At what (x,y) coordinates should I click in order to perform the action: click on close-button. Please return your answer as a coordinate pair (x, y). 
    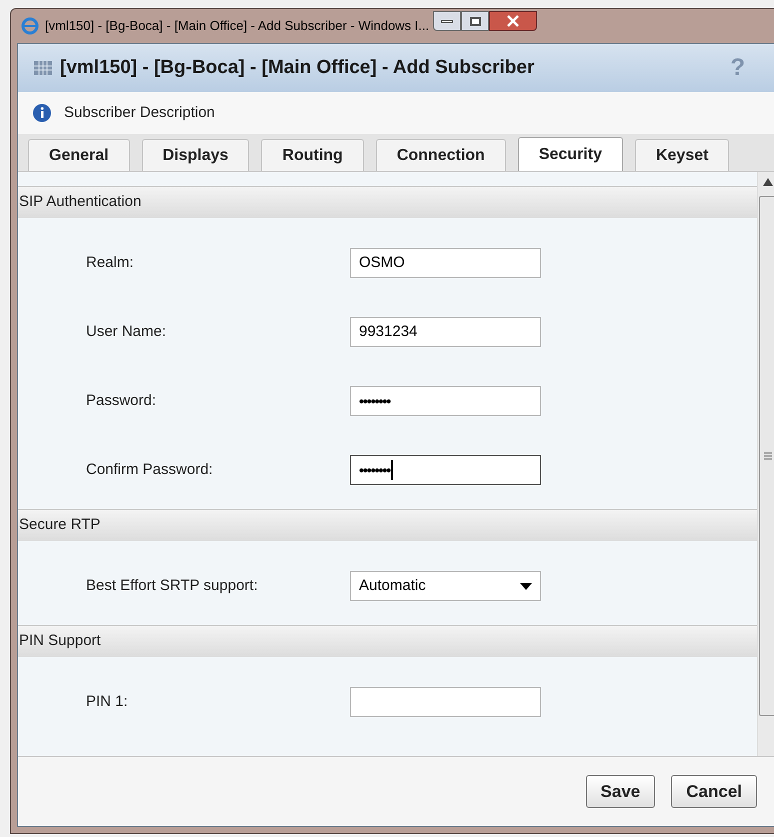
    Looking at the image, I should click on (513, 21).